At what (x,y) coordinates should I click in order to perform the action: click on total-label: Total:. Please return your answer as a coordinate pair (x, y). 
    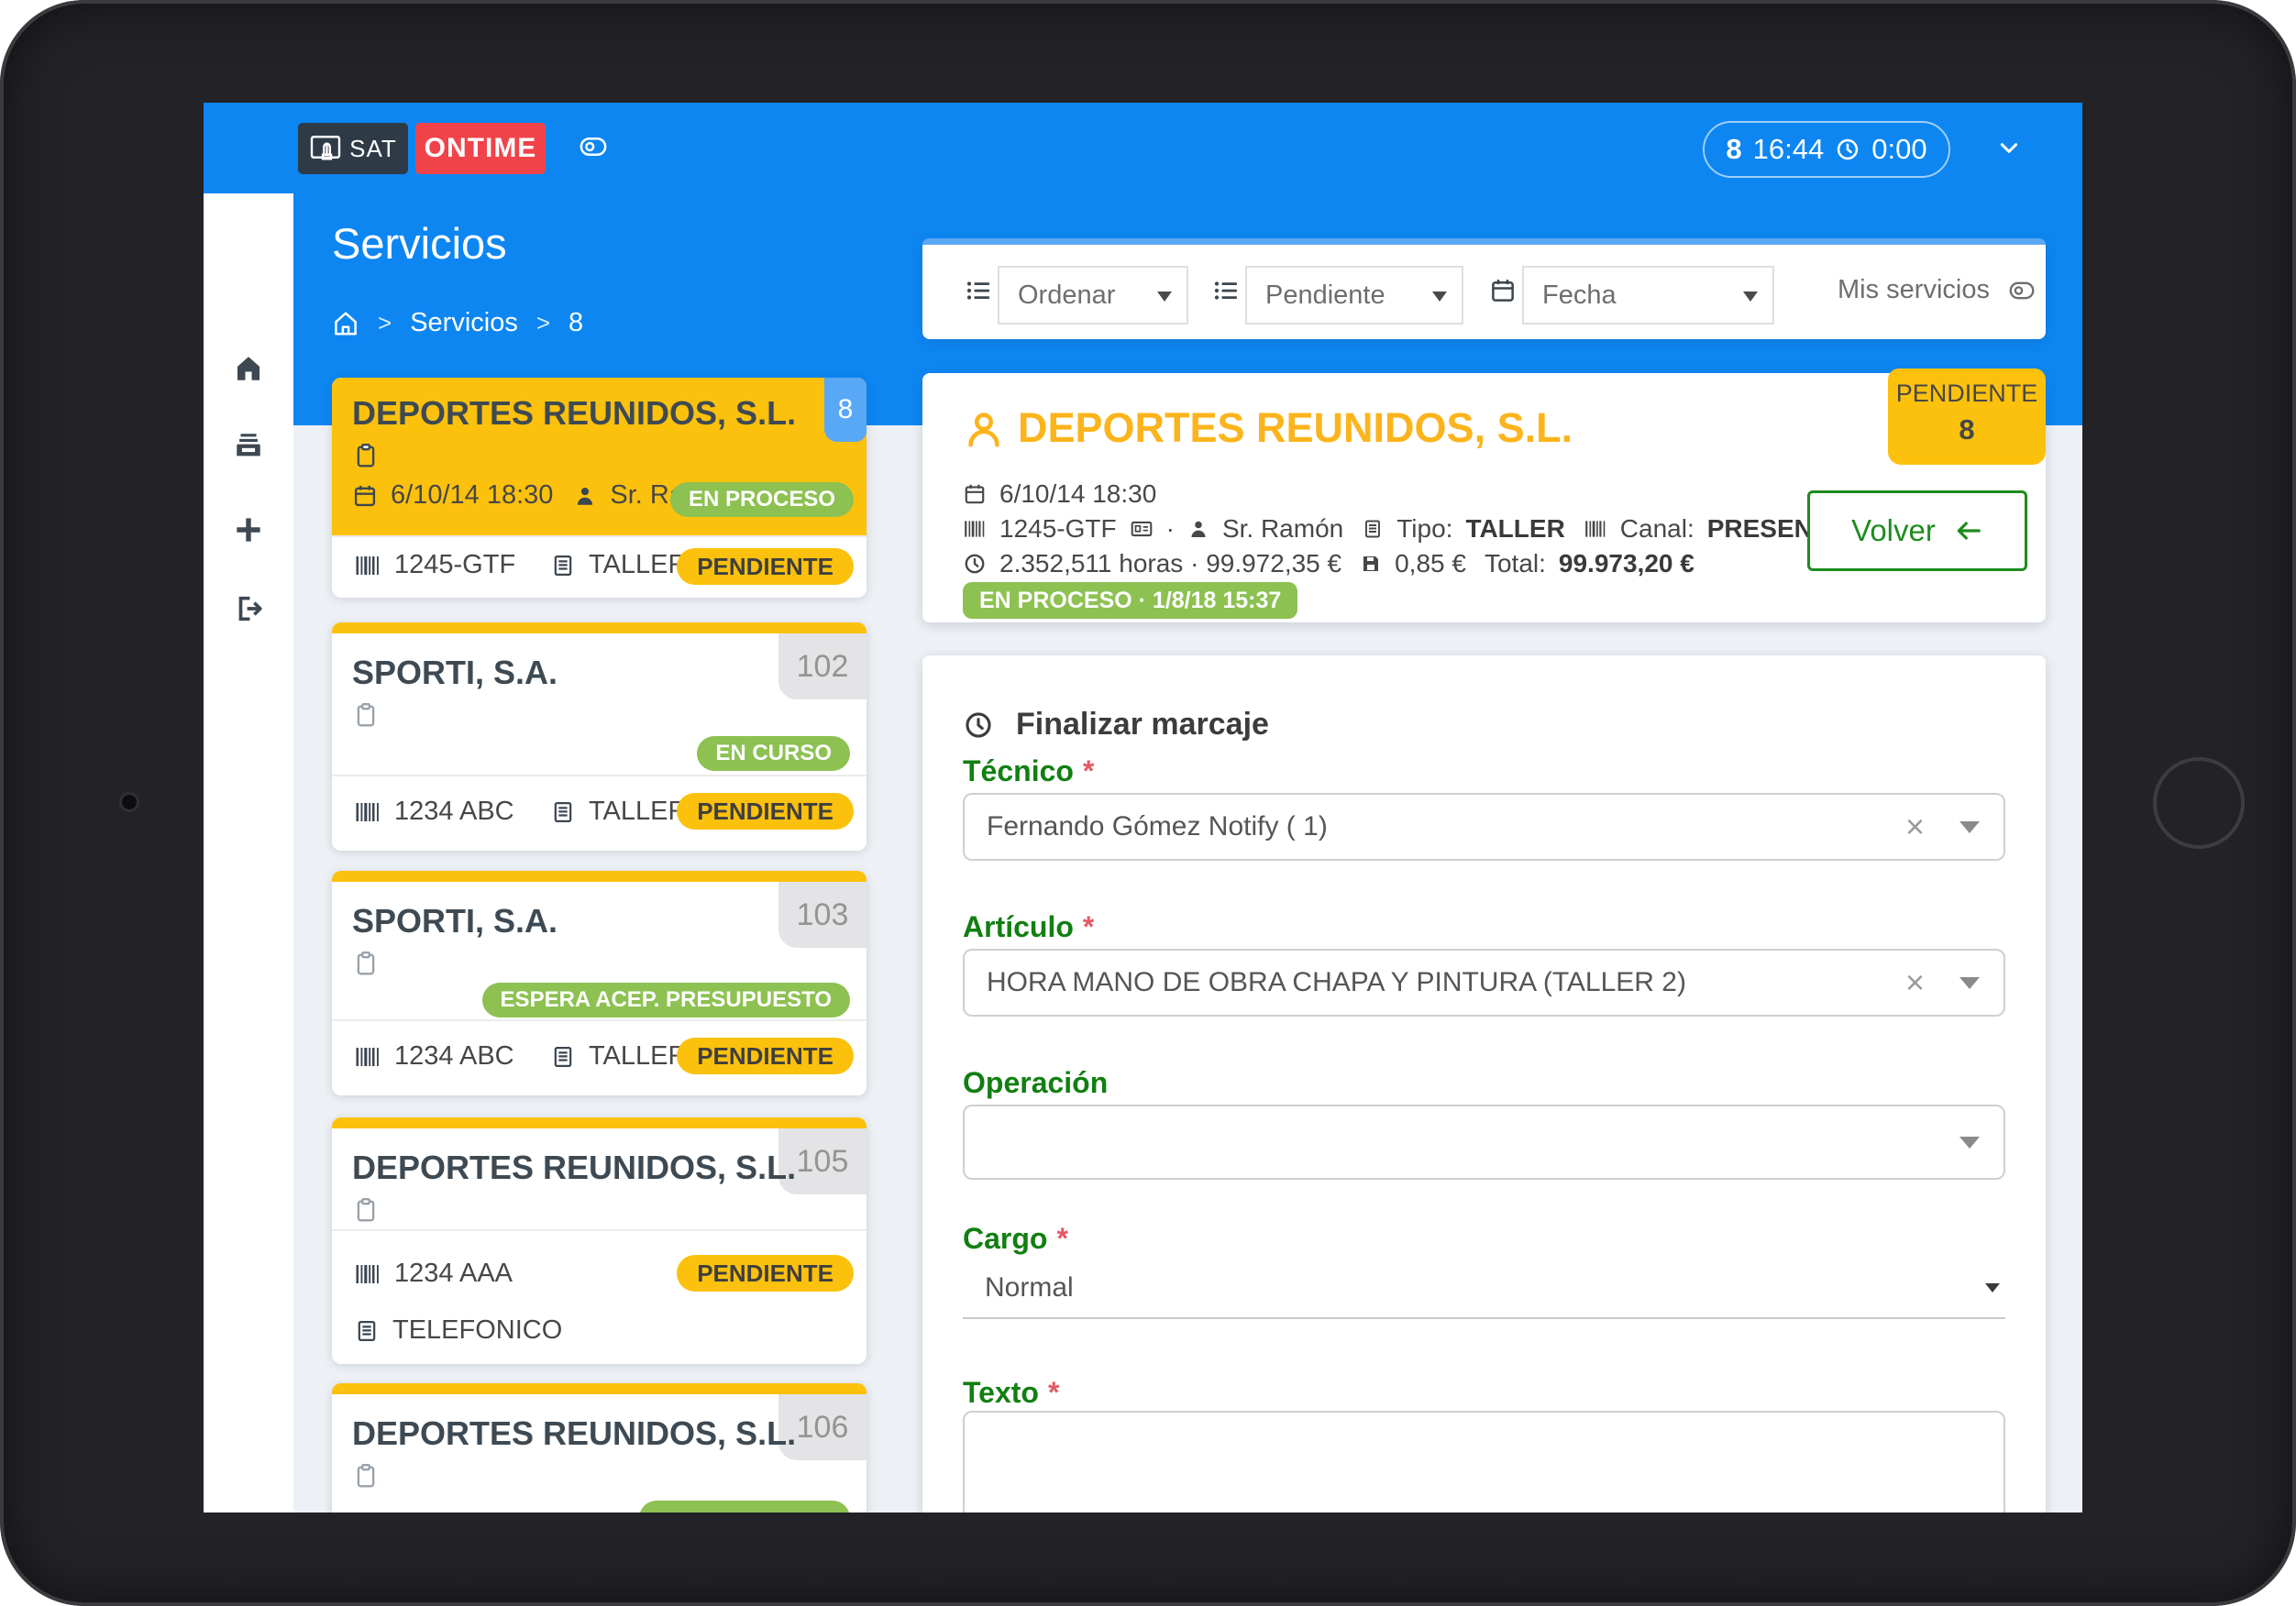
    Looking at the image, I should click on (1515, 563).